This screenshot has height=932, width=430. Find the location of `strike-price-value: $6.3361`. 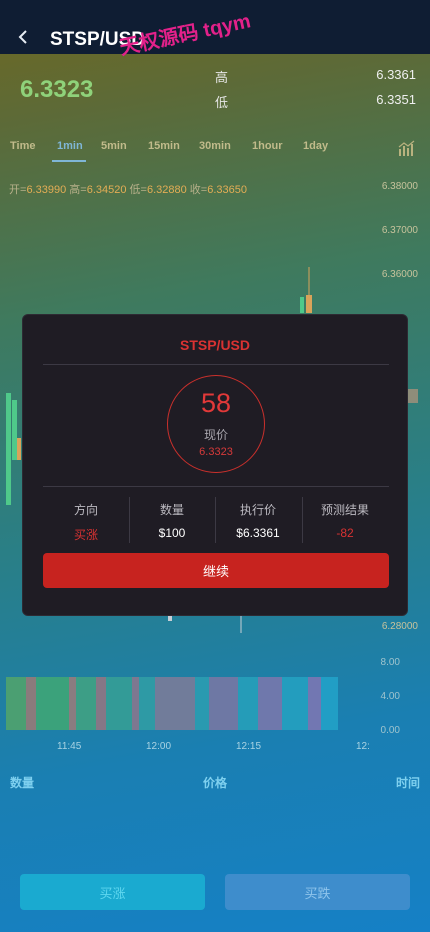

strike-price-value: $6.3361 is located at coordinates (258, 533).